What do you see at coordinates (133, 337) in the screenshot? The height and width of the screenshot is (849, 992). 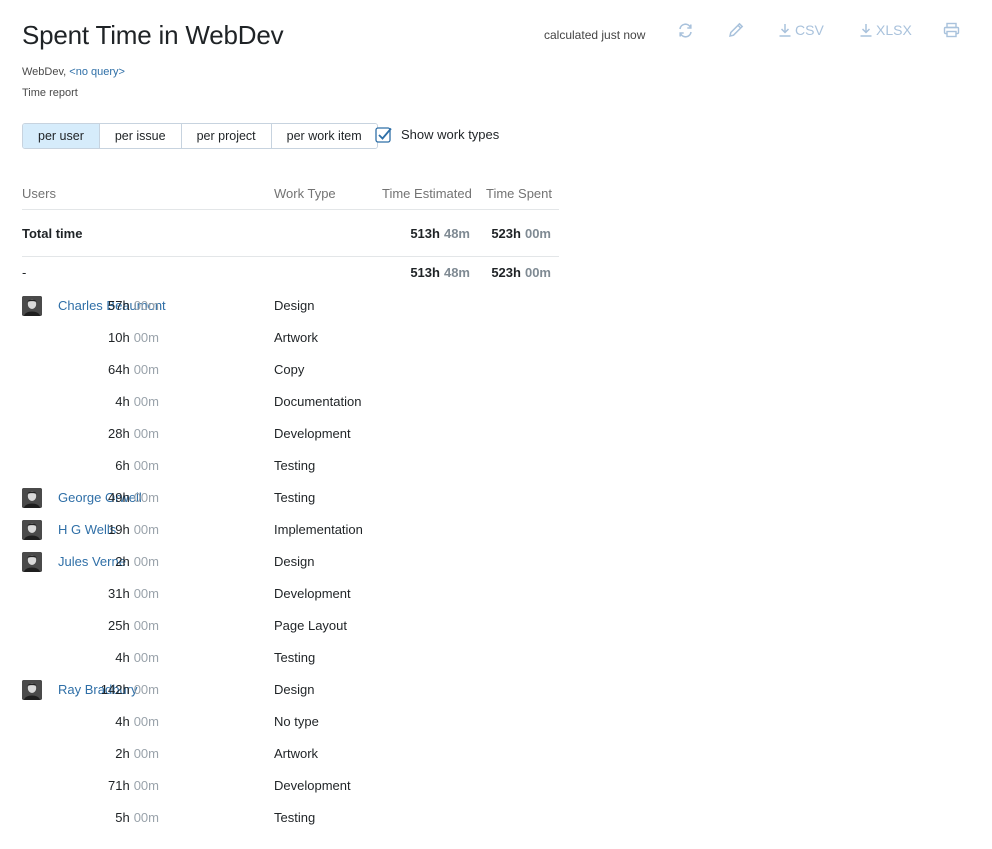 I see `time-spent: 10h 00m` at bounding box center [133, 337].